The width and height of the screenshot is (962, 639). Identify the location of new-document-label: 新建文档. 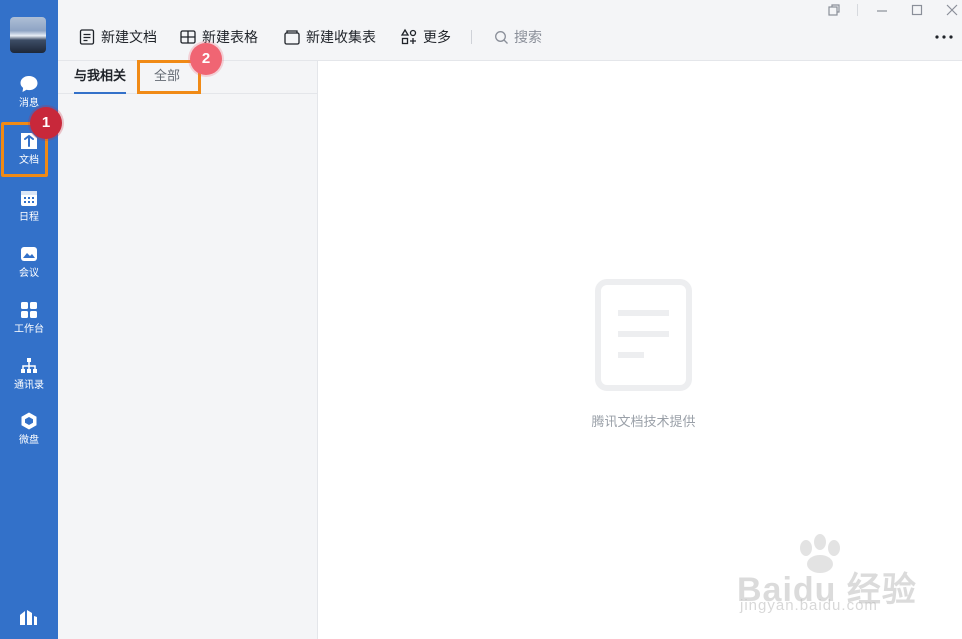
(129, 38).